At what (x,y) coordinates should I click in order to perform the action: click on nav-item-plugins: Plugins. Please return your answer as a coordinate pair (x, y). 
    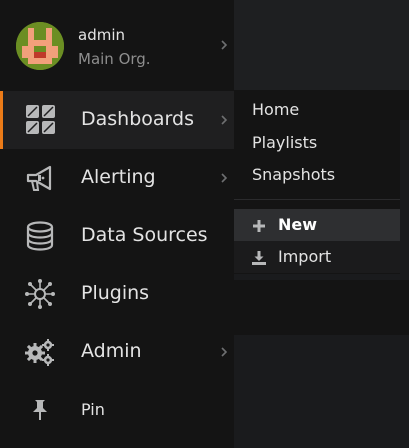
    Looking at the image, I should click on (117, 294).